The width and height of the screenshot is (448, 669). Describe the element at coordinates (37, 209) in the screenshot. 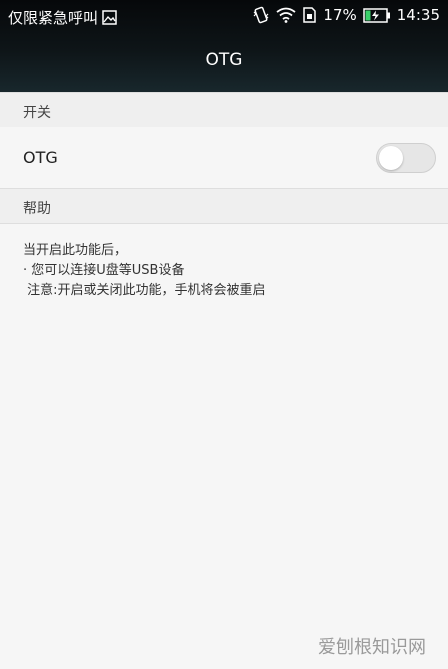

I see `section-header-help-label: 帮助` at that location.